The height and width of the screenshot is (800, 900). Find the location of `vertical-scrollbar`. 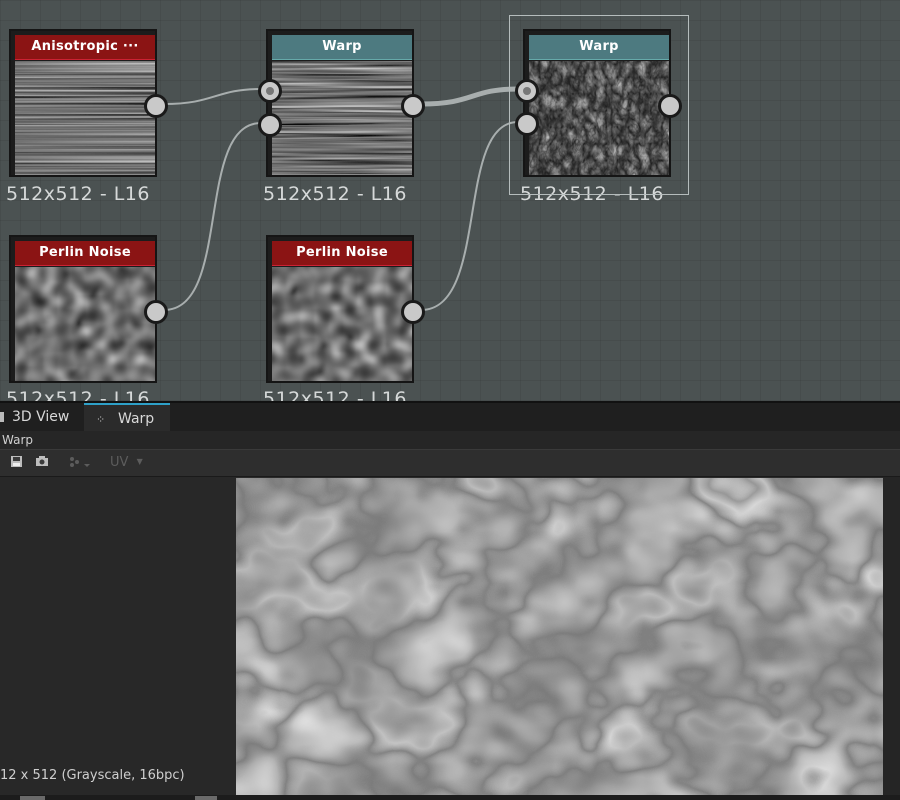

vertical-scrollbar is located at coordinates (891, 636).